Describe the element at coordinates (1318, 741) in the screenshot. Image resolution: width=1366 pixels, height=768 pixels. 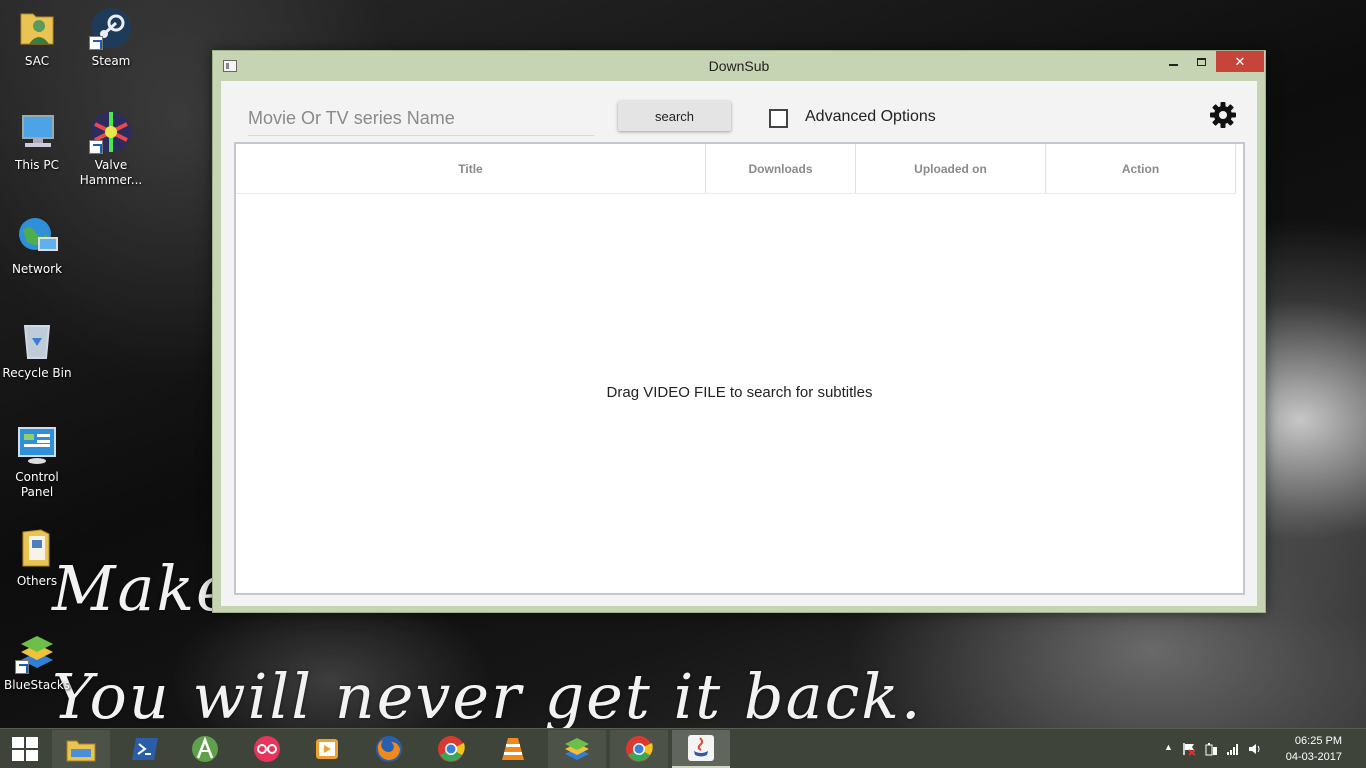
I see `clock-time: 06:25 PM` at that location.